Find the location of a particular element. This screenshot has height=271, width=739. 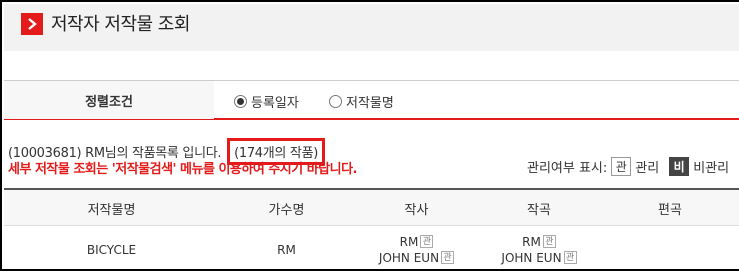

lyricist-entry: JOHN EUN 관 is located at coordinates (416, 257).